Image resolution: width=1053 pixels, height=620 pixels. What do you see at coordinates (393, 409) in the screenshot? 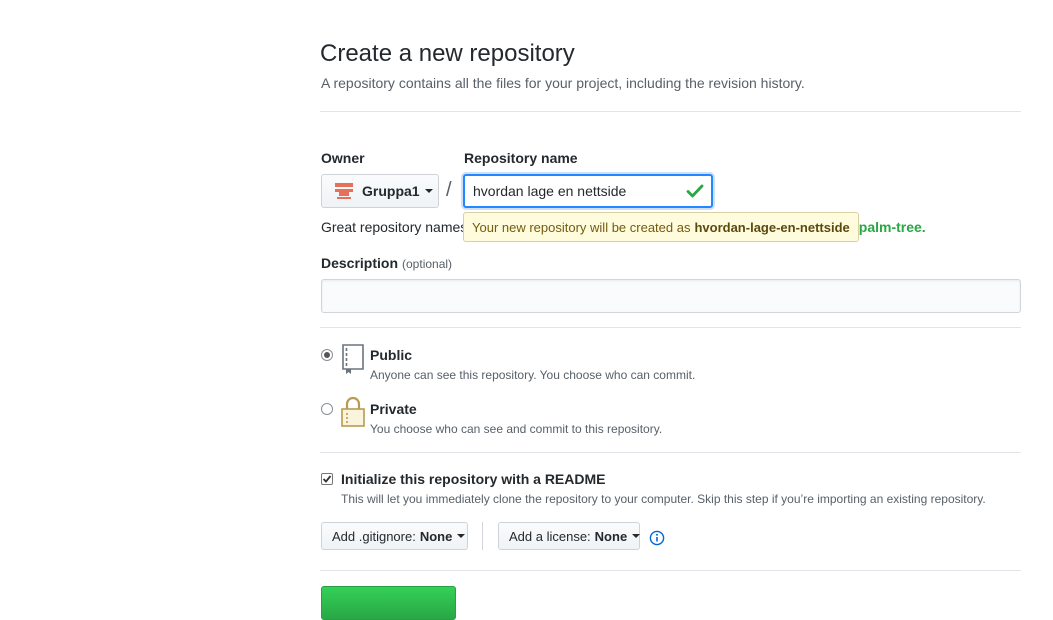
I see `private-title: Private` at bounding box center [393, 409].